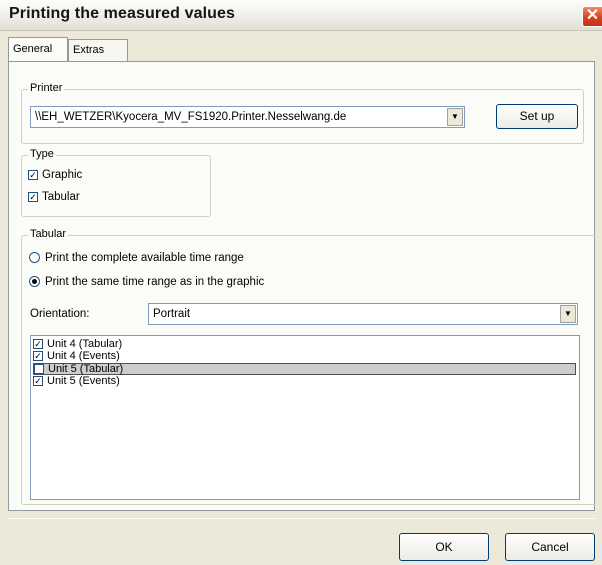 Image resolution: width=602 pixels, height=565 pixels. Describe the element at coordinates (144, 258) in the screenshot. I see `radio-complete-range-label: Print the complete available time range` at that location.